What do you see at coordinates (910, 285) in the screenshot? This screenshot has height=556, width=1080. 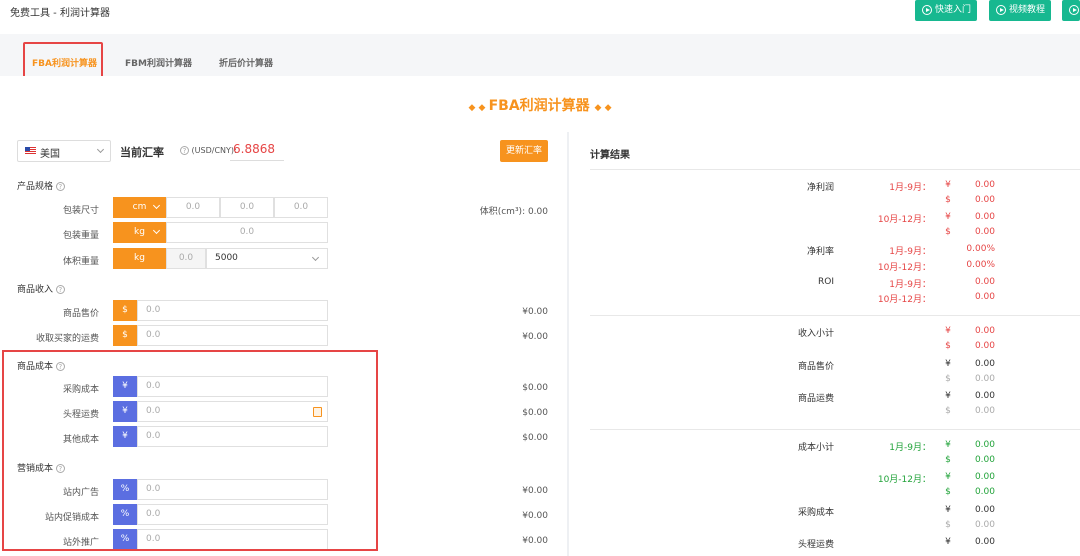 I see `roi-period-1: 1月-9月：` at bounding box center [910, 285].